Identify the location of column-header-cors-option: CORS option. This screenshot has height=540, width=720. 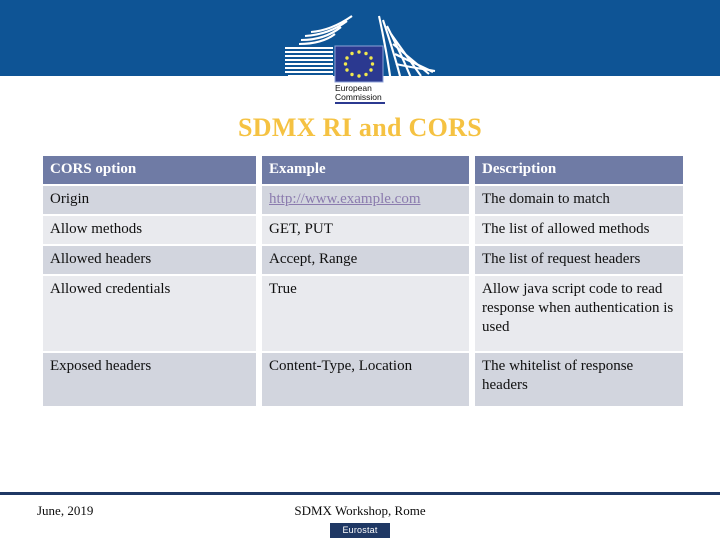
(149, 170).